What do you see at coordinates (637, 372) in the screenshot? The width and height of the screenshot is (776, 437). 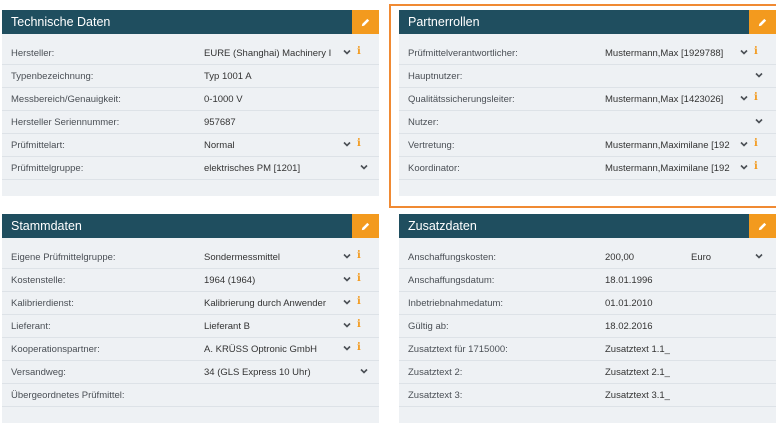 I see `field-value: Zusatztext 2.1_` at bounding box center [637, 372].